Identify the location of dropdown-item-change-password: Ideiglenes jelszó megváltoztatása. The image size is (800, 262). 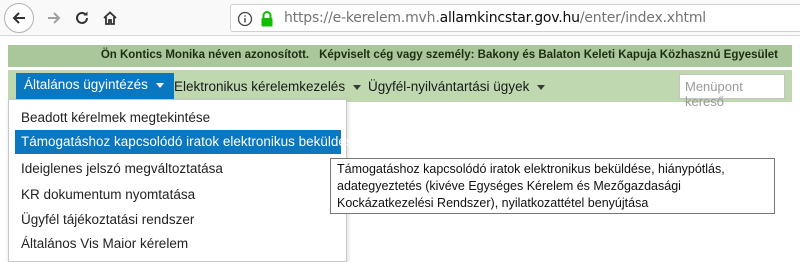
(178, 169).